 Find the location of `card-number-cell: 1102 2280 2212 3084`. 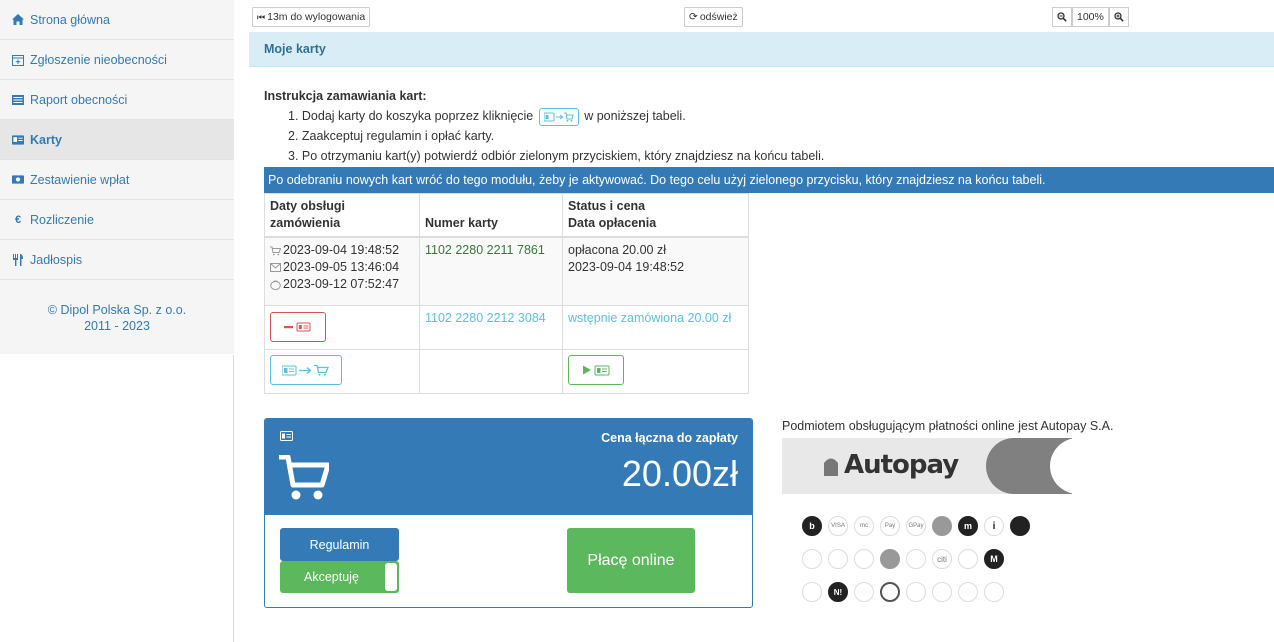

card-number-cell: 1102 2280 2212 3084 is located at coordinates (491, 327).